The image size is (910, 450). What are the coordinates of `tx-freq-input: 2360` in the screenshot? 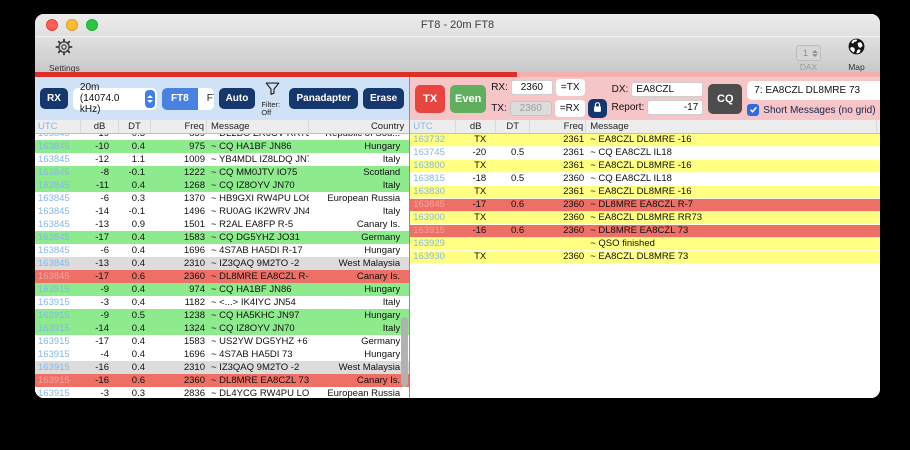 It's located at (530, 108).